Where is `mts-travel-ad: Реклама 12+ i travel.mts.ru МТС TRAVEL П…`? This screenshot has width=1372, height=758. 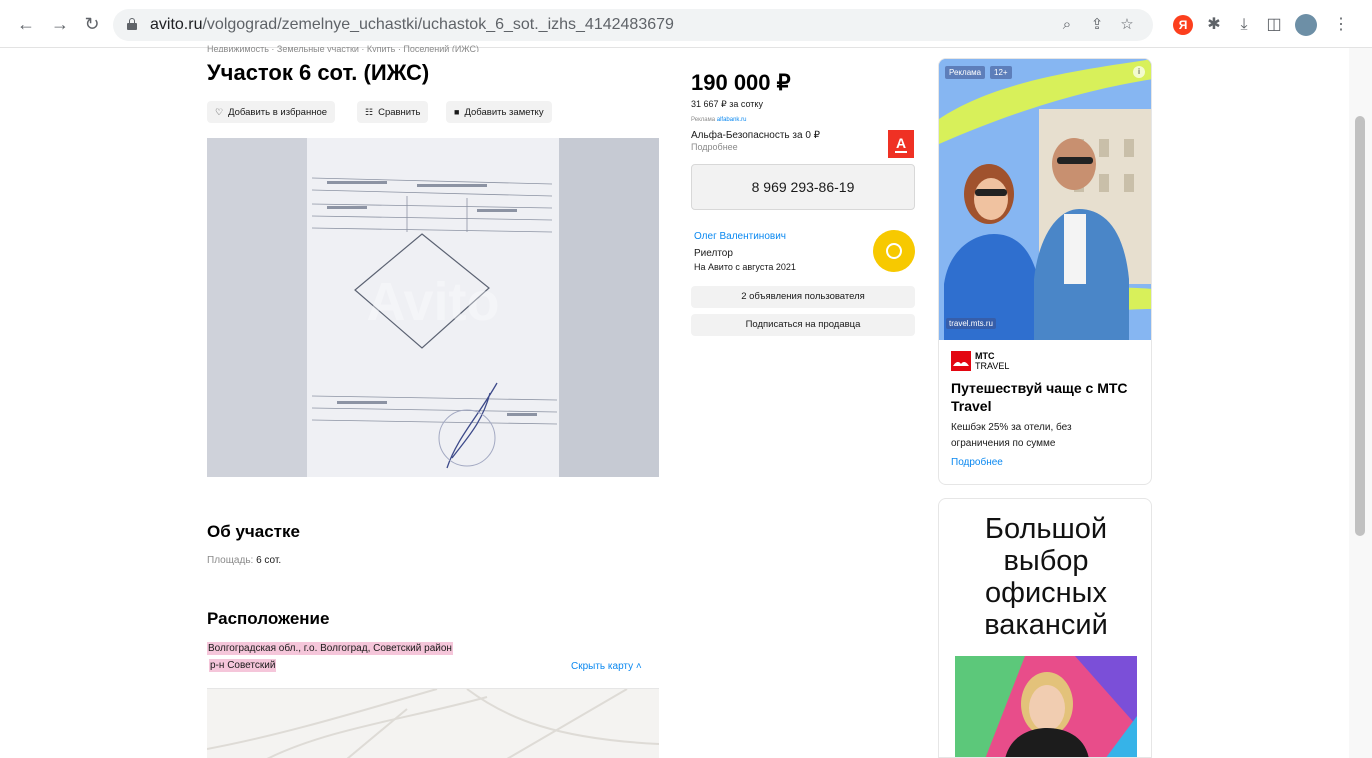
mts-travel-ad: Реклама 12+ i travel.mts.ru МТС TRAVEL П… is located at coordinates (1045, 271).